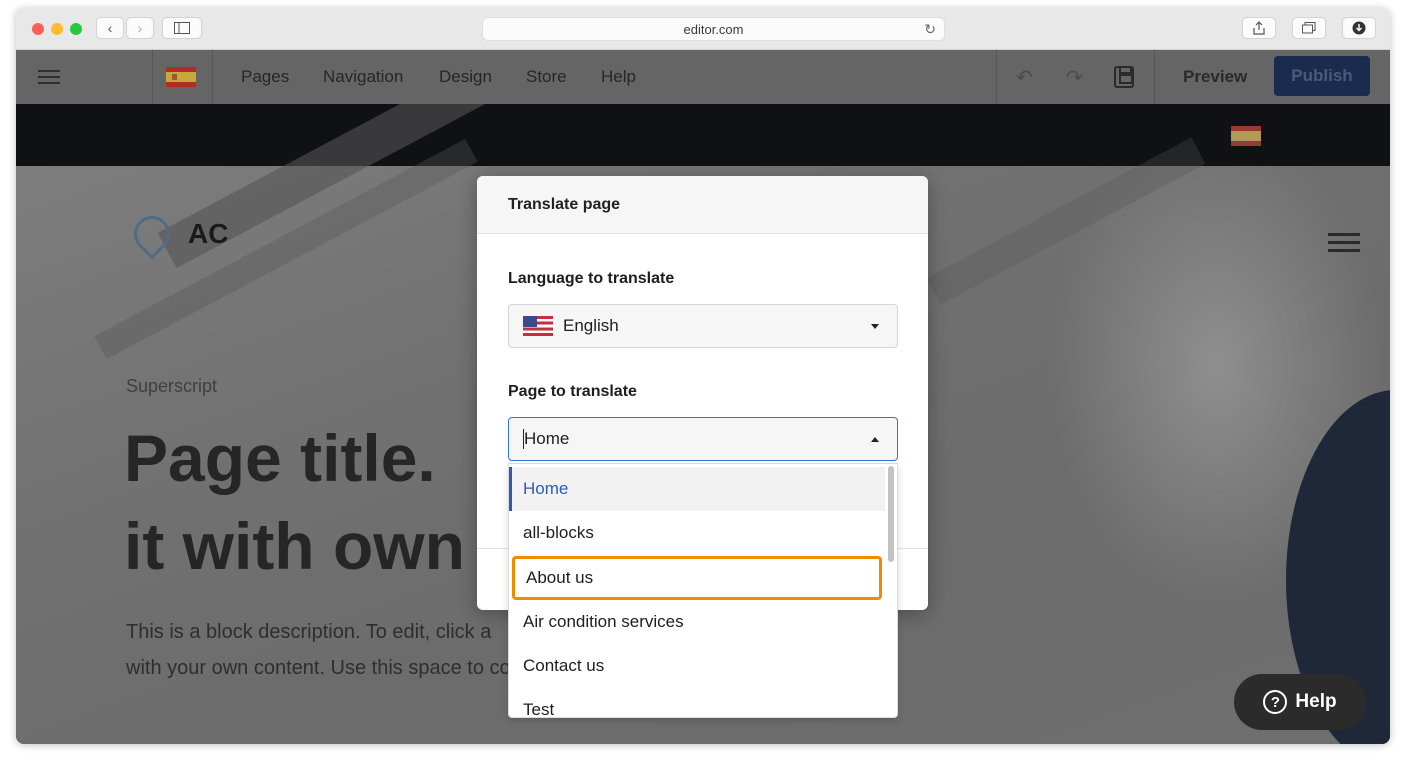 Image resolution: width=1406 pixels, height=768 pixels. I want to click on help-button: ? Help, so click(1300, 702).